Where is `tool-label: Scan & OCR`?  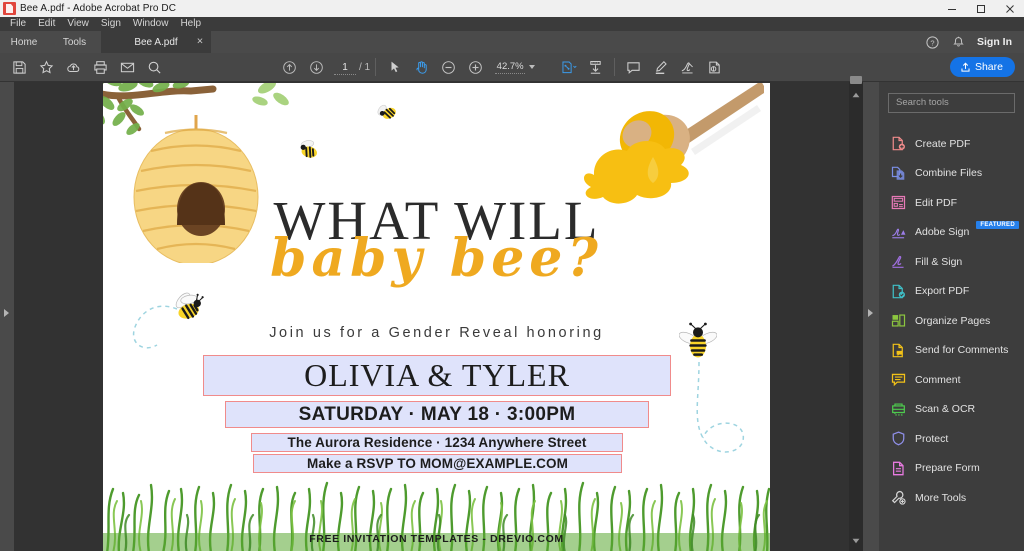
tool-label: Scan & OCR is located at coordinates (945, 409).